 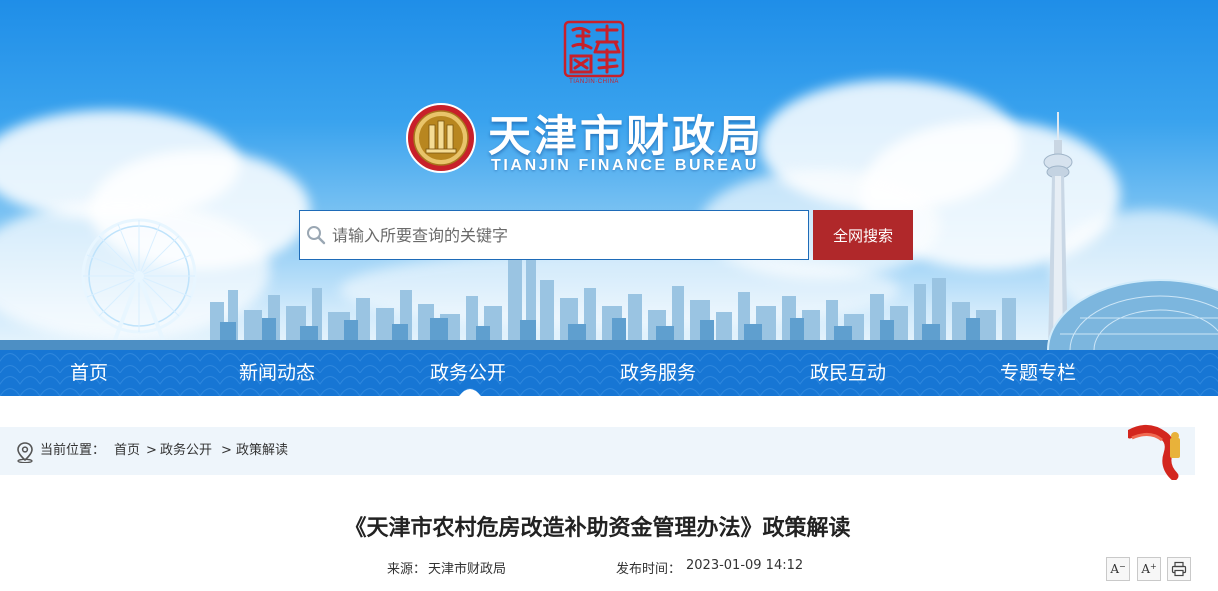 I want to click on search-box, so click(x=554, y=235).